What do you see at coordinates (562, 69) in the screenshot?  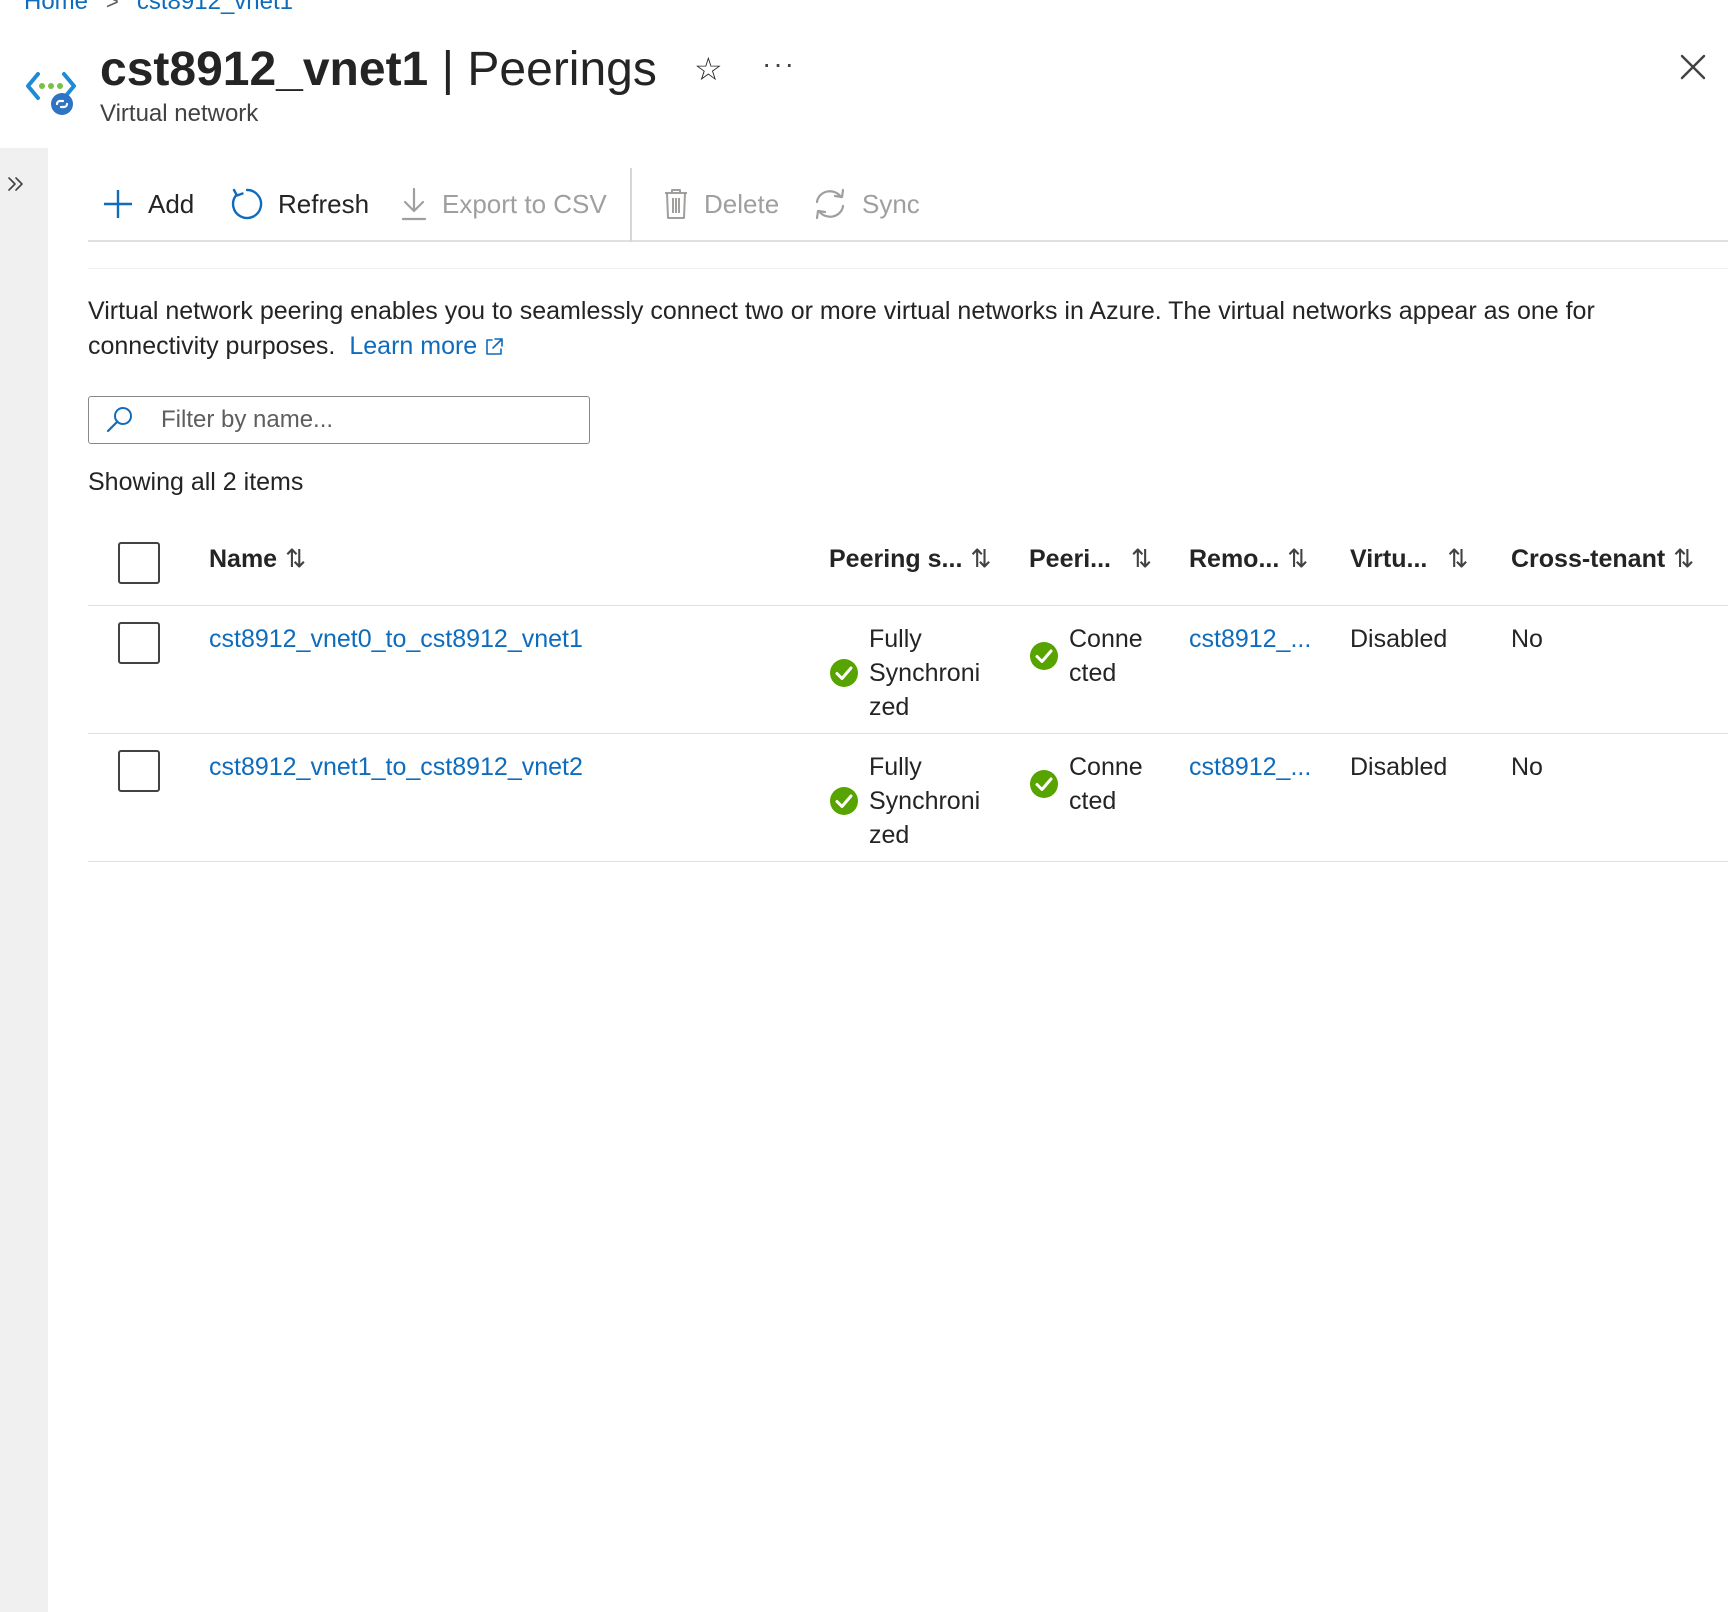 I see `page-title-section: Peerings` at bounding box center [562, 69].